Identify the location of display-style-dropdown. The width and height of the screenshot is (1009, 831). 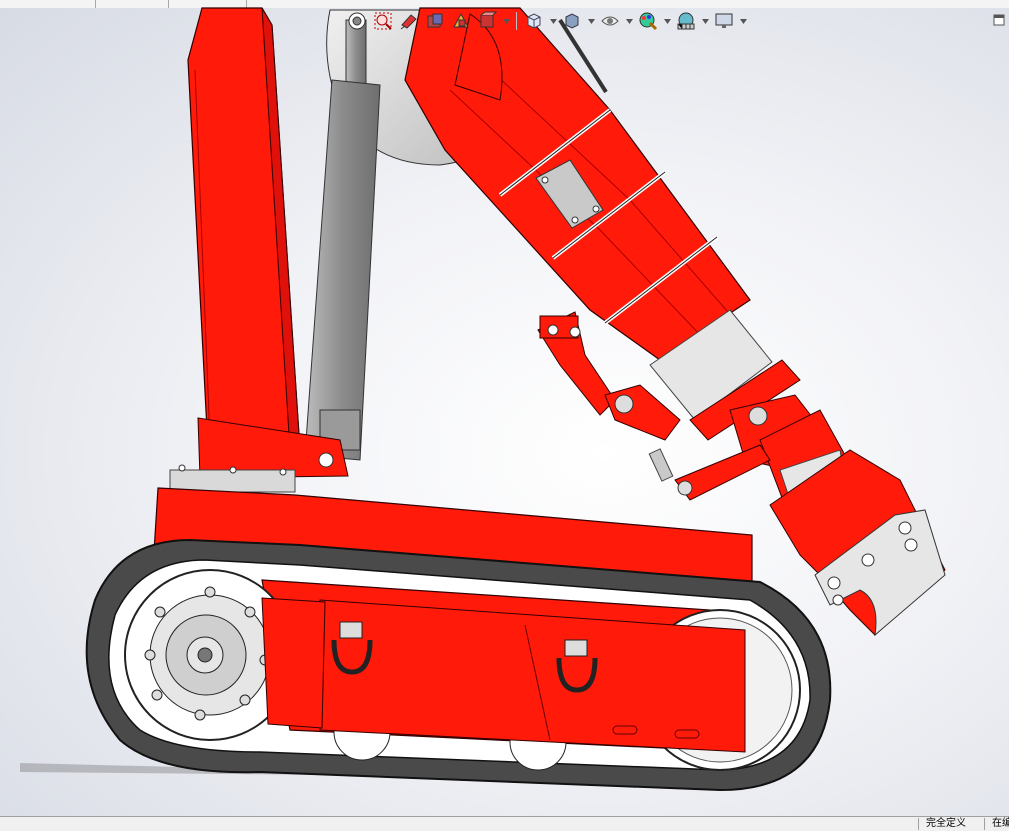
(591, 21).